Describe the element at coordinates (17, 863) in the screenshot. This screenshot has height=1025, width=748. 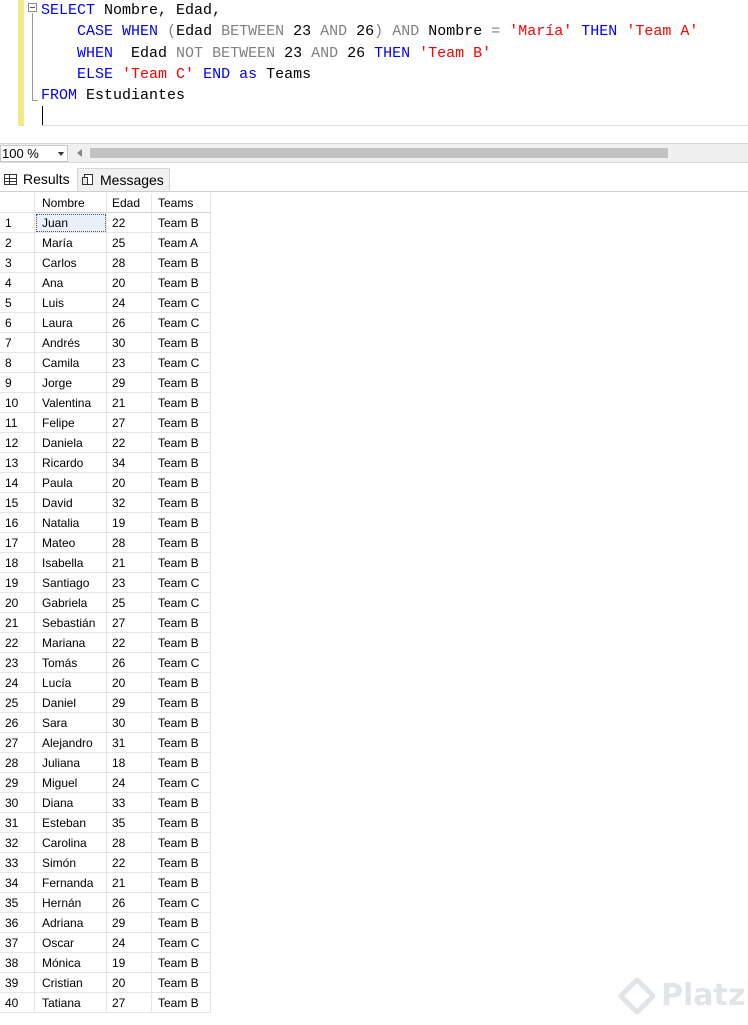
I see `row-number: 33` at that location.